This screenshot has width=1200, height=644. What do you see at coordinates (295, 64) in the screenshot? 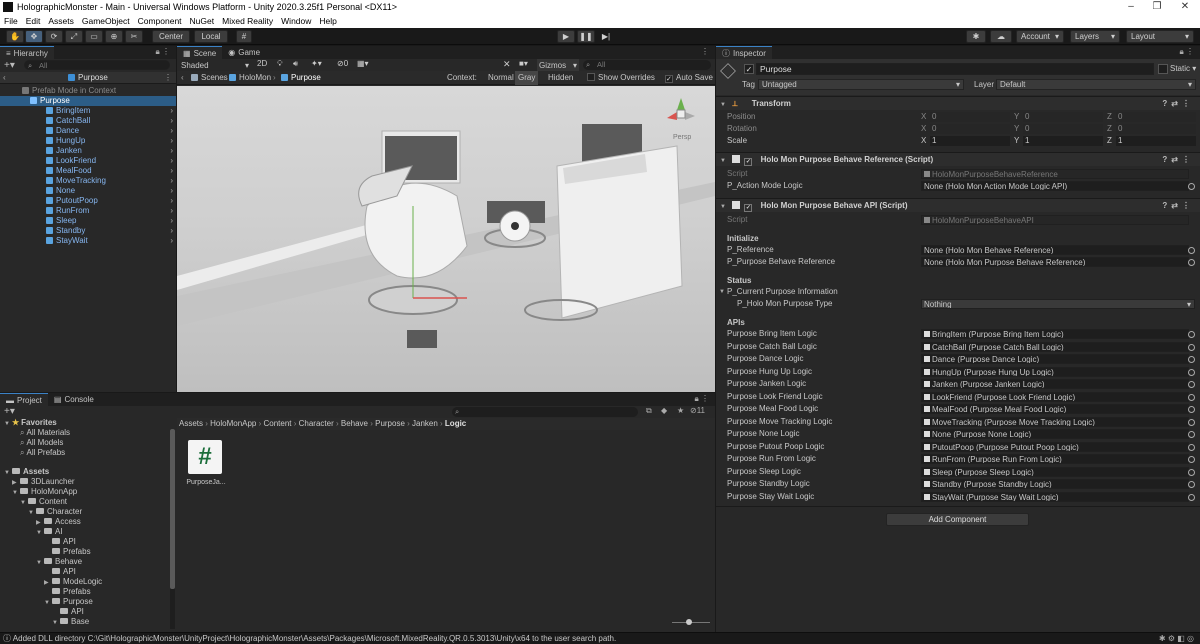
I see `audio-icon: 🔊︎` at bounding box center [295, 64].